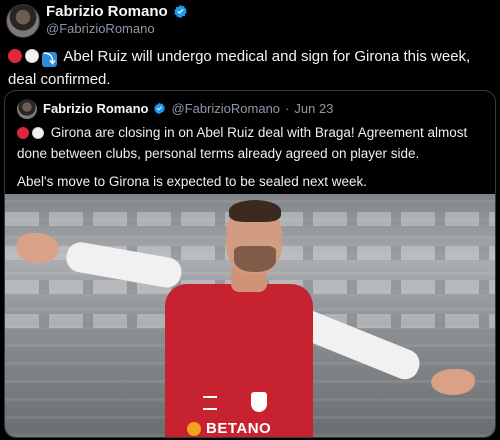  I want to click on quoted-author-row: Fabrizio Romano @FabrizioRomano · Jun 23, so click(188, 108).